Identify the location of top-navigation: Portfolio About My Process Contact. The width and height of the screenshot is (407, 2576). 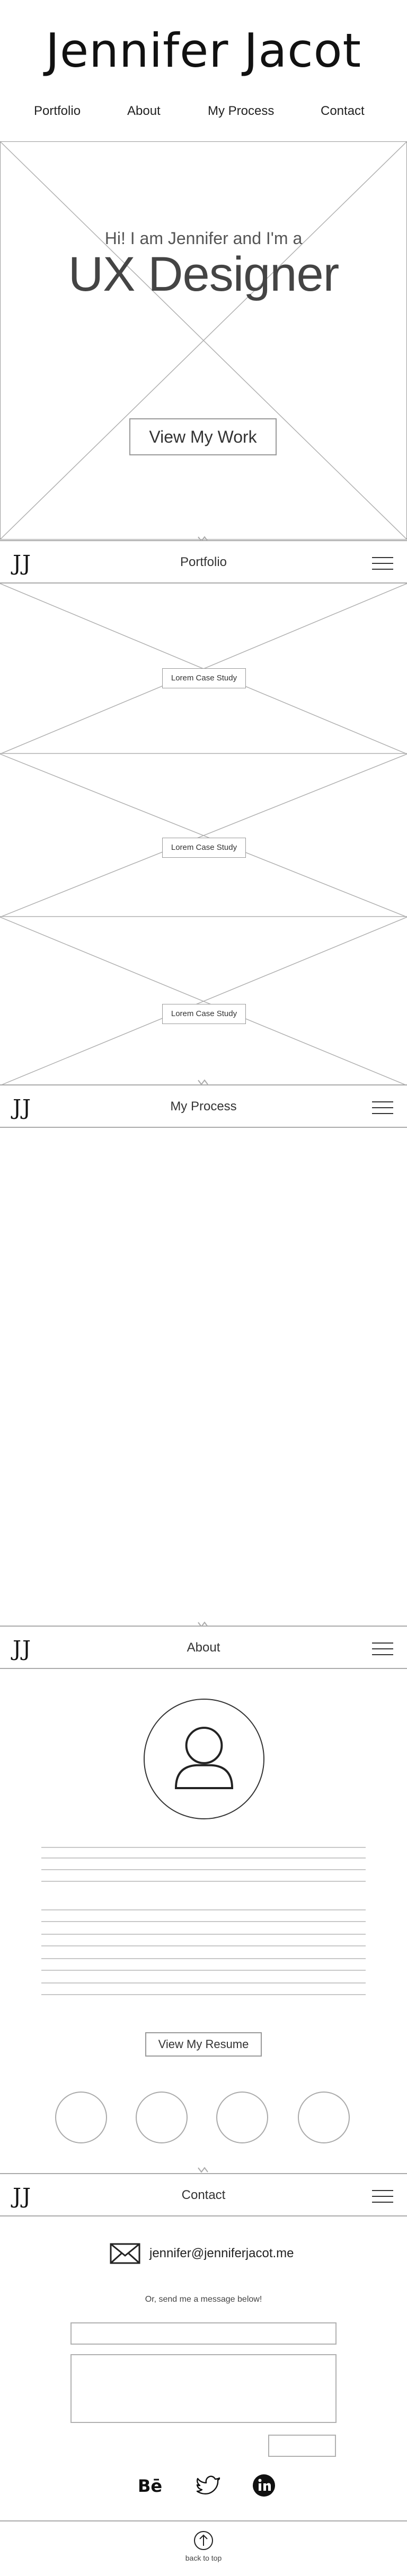
(203, 112).